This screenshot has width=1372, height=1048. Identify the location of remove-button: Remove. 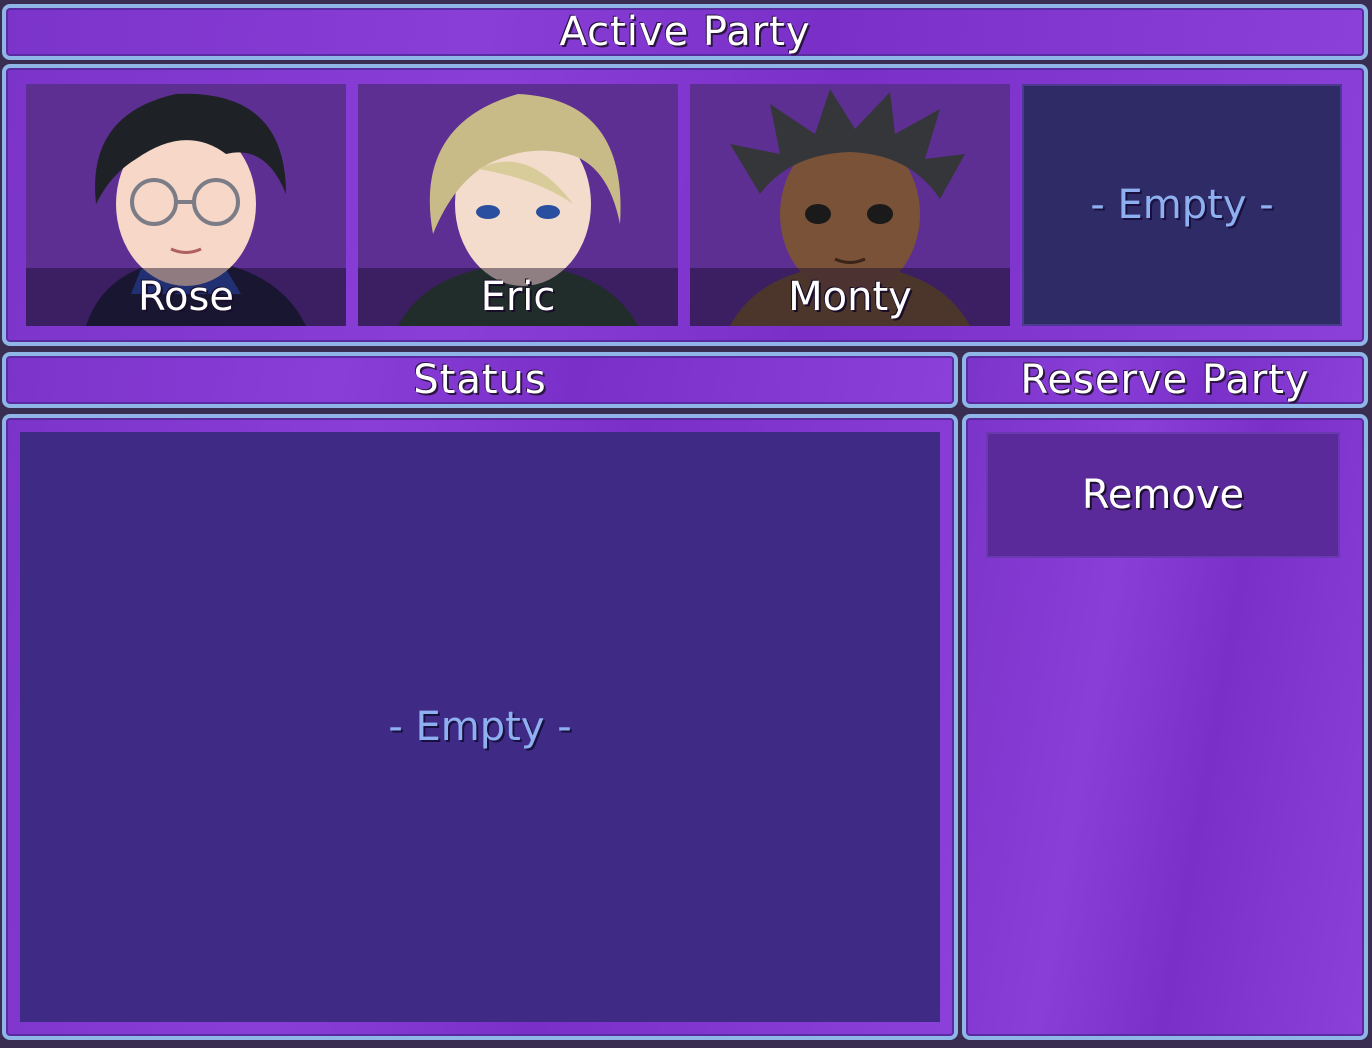
(1163, 495).